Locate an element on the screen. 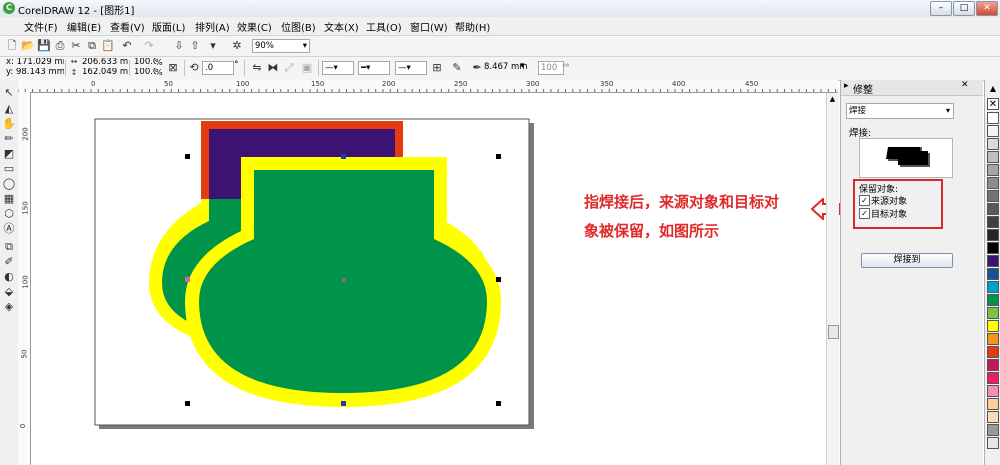  start-arrow-select: —▾ is located at coordinates (338, 68).